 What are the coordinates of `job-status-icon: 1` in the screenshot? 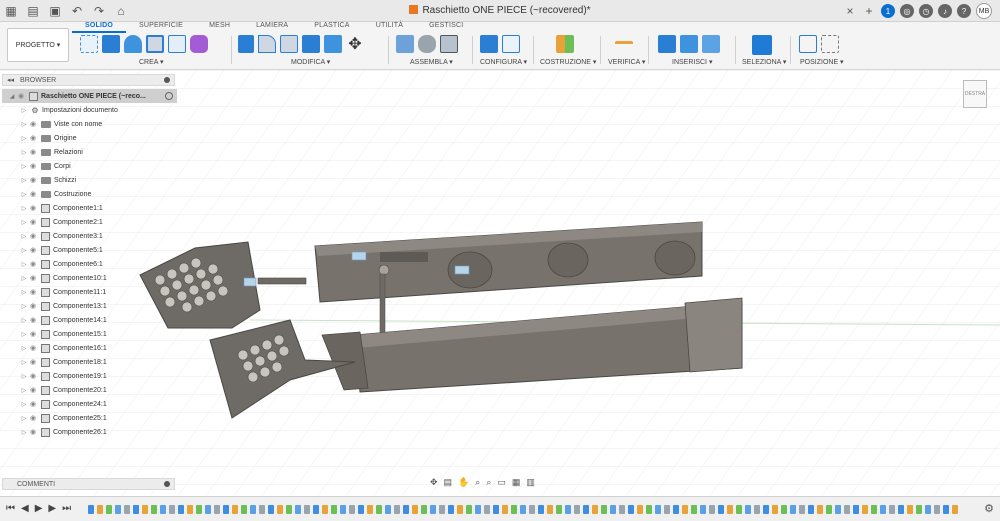 It's located at (888, 11).